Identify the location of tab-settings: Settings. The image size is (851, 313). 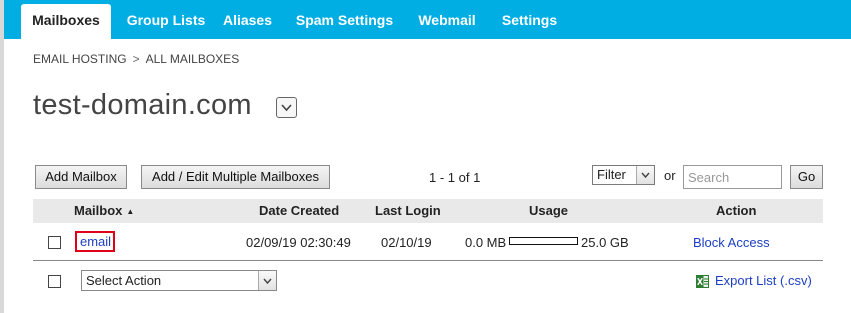
(529, 21).